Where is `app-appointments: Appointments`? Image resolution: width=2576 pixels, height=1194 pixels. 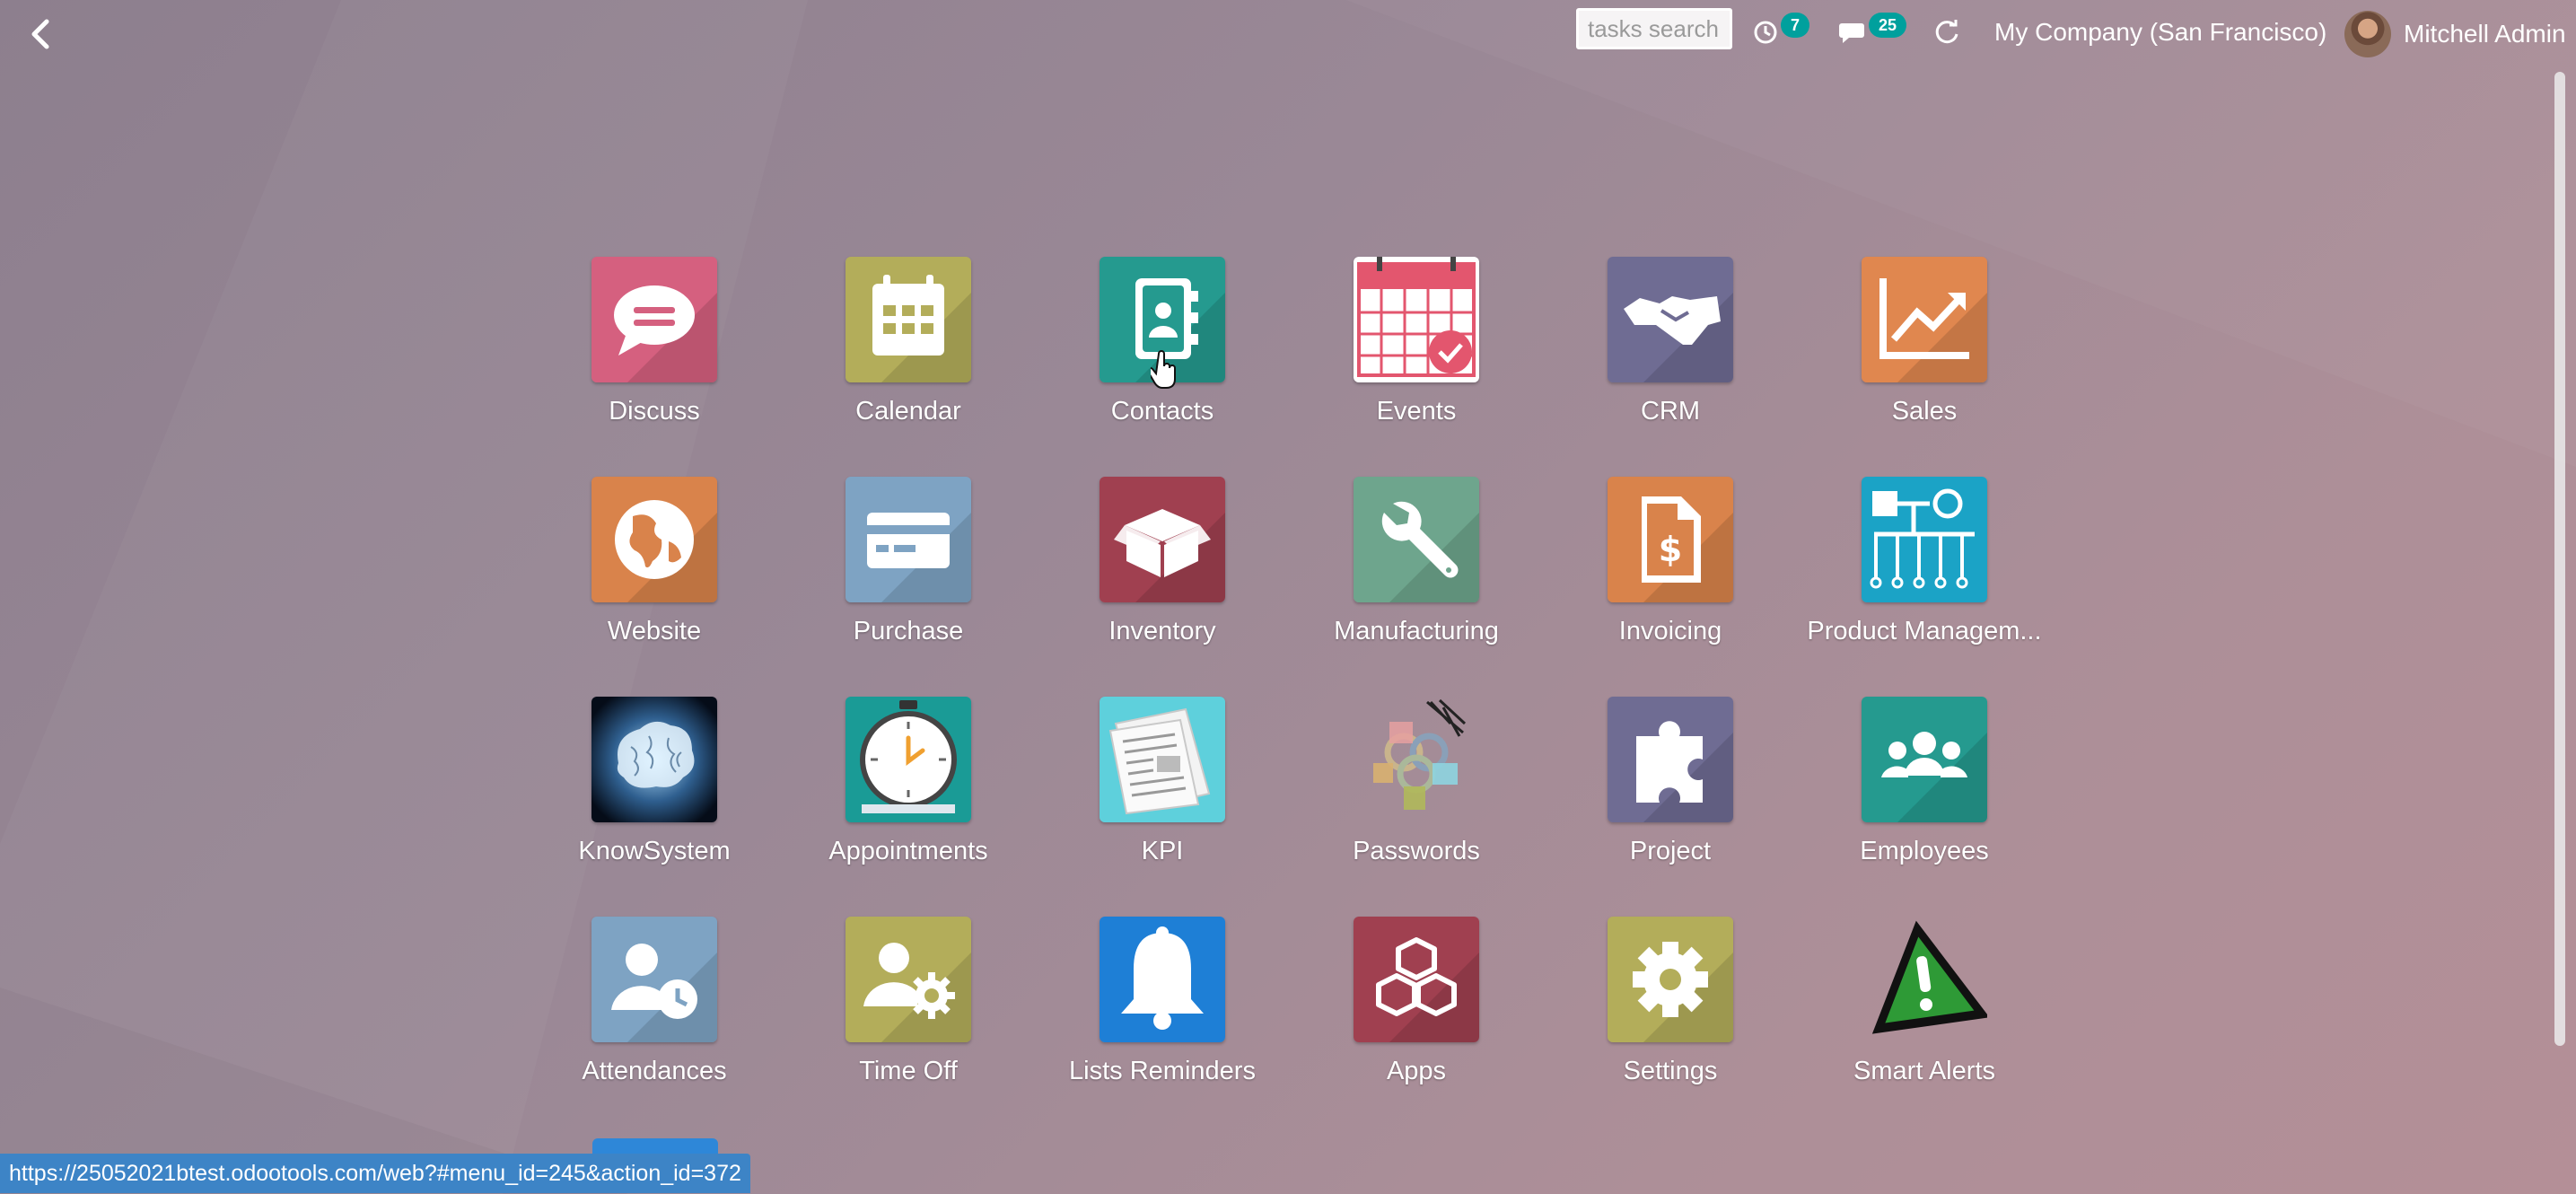 app-appointments: Appointments is located at coordinates (893, 800).